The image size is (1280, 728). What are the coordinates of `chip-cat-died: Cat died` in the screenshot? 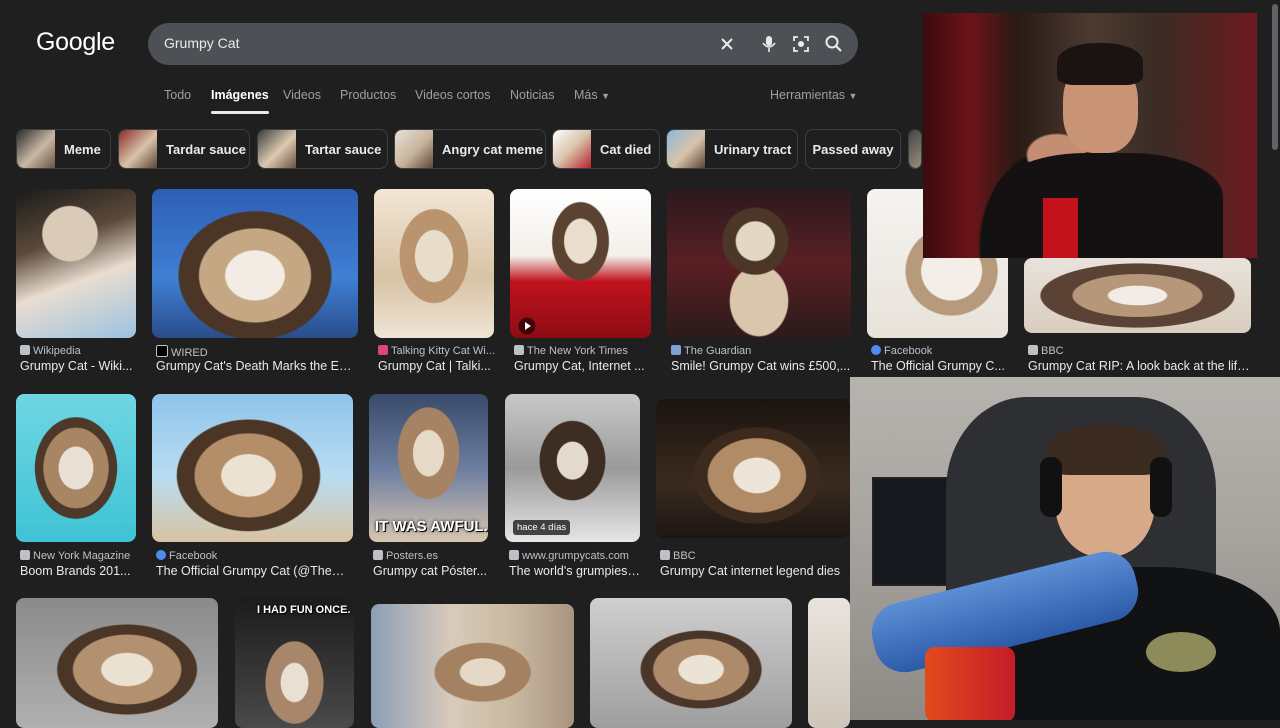 It's located at (606, 149).